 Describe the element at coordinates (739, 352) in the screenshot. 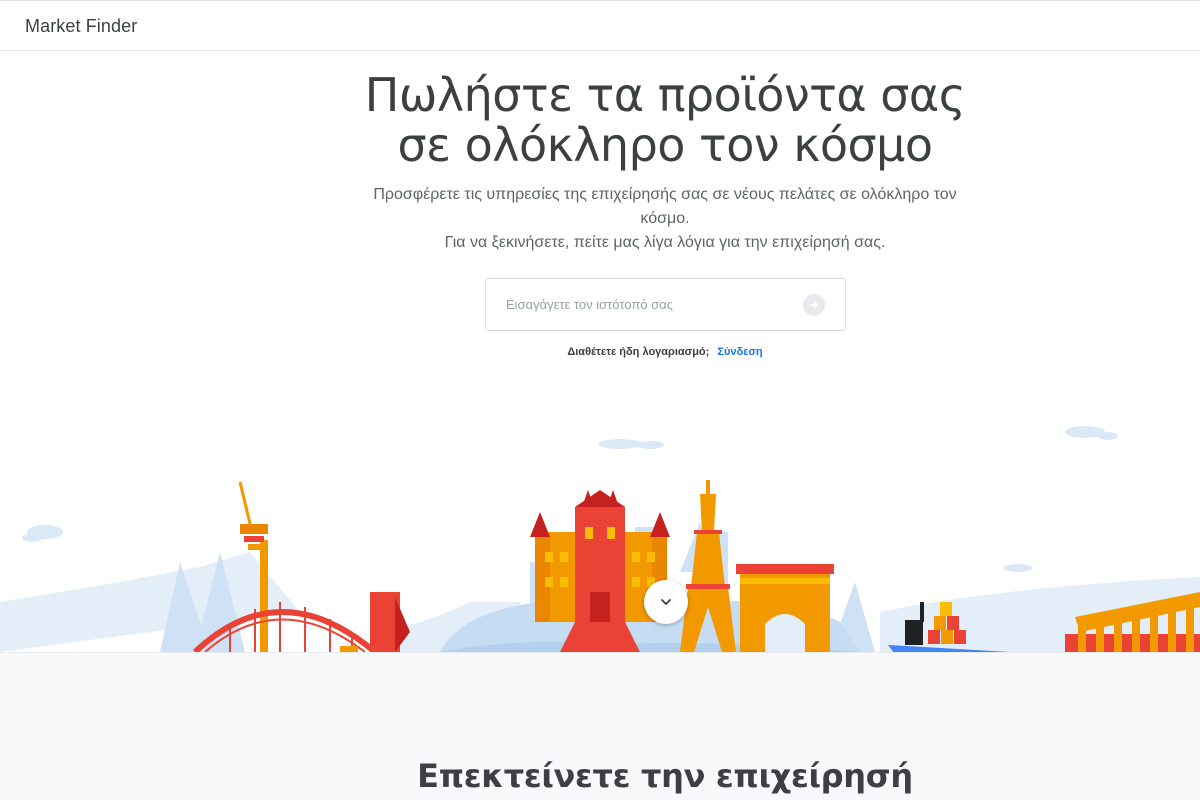

I see `signin-link: Σύνδεση` at that location.